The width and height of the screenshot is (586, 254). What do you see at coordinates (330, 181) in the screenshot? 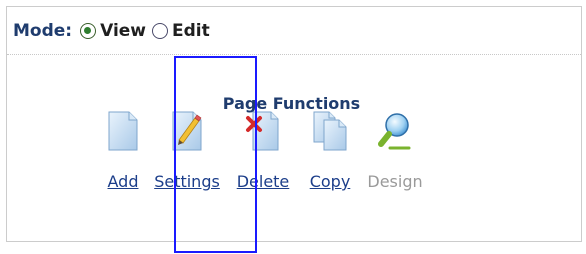
I see `copy-label: Copy` at bounding box center [330, 181].